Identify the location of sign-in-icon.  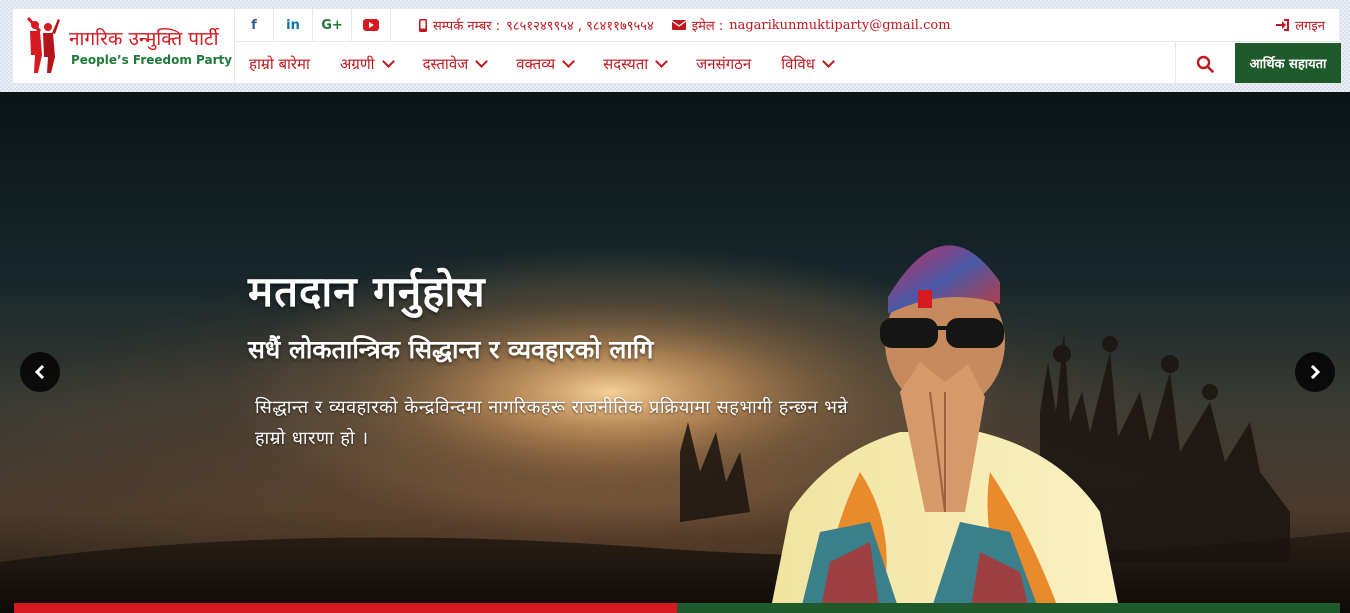
(1283, 25).